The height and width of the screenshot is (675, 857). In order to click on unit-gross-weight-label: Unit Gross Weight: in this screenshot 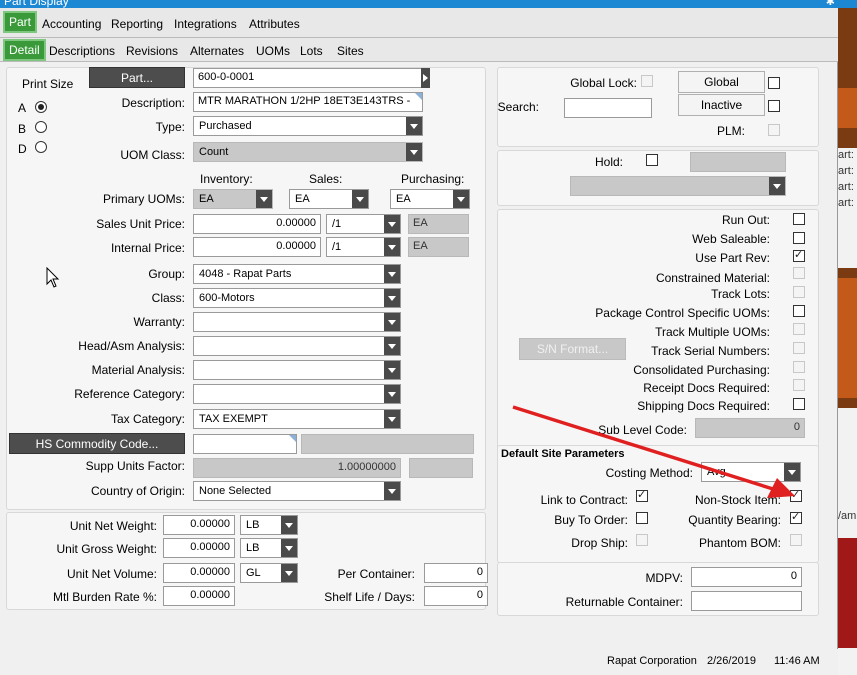, I will do `click(106, 549)`.